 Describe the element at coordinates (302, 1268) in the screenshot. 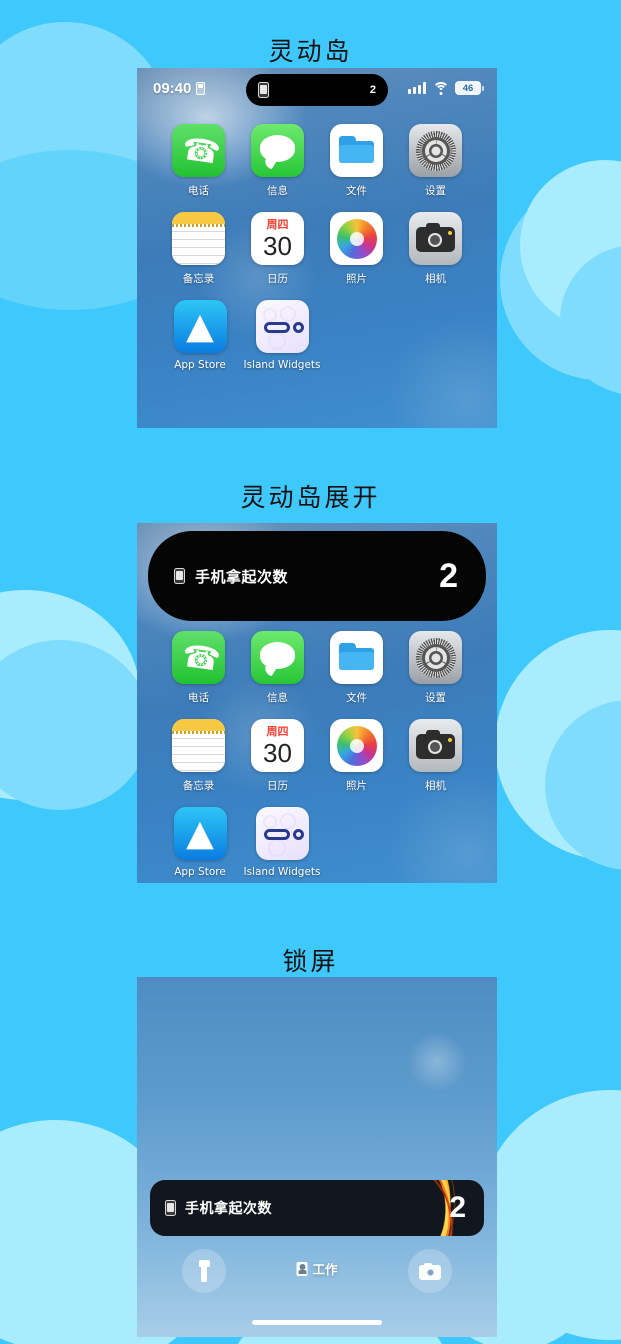

I see `focus-badge-icon` at that location.